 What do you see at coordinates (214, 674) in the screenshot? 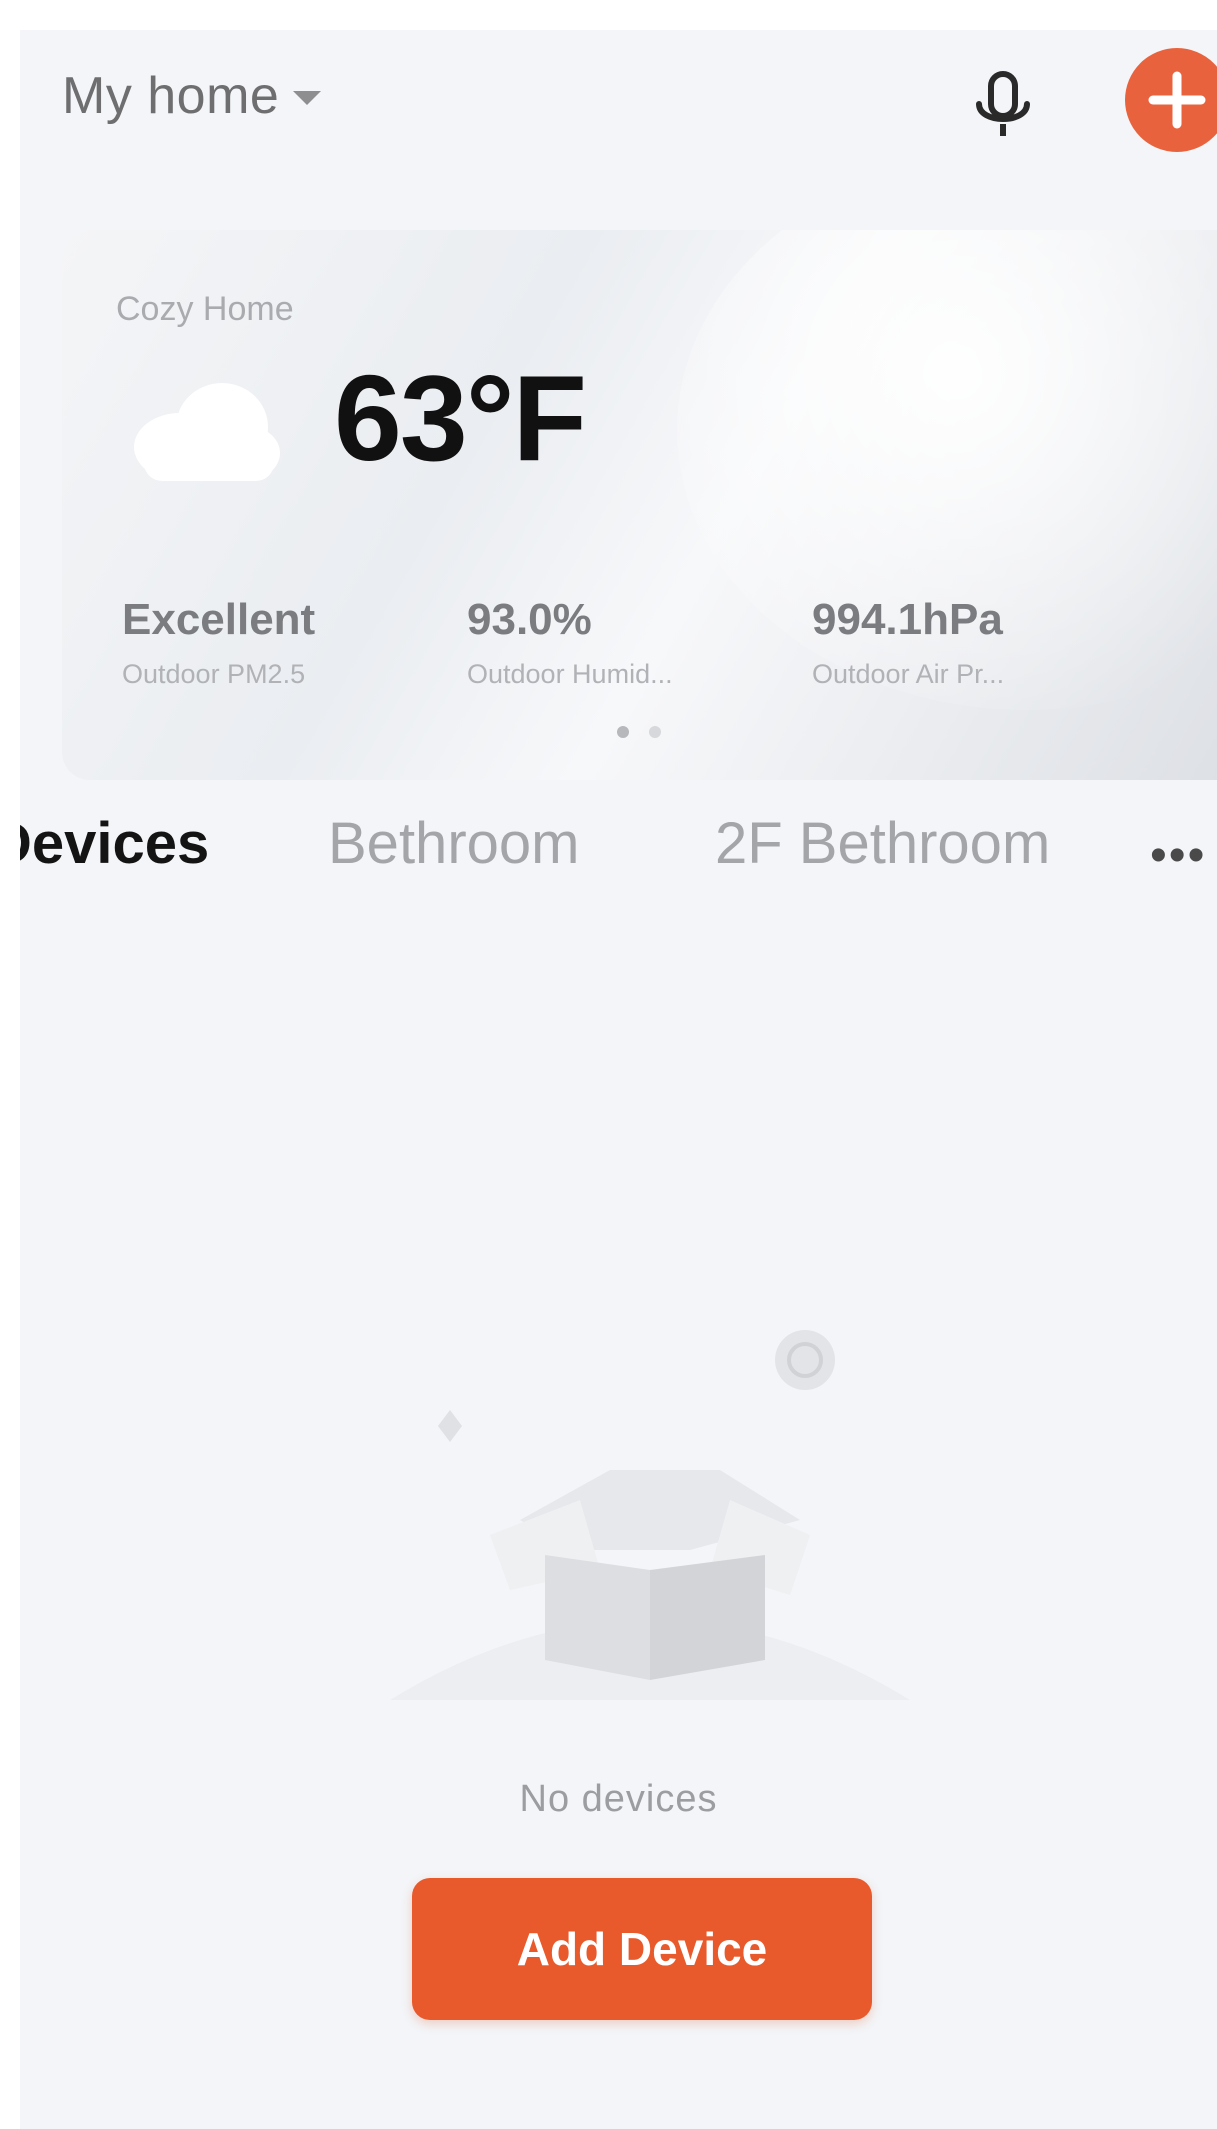
I see `stat-label: Outdoor PM2.5` at bounding box center [214, 674].